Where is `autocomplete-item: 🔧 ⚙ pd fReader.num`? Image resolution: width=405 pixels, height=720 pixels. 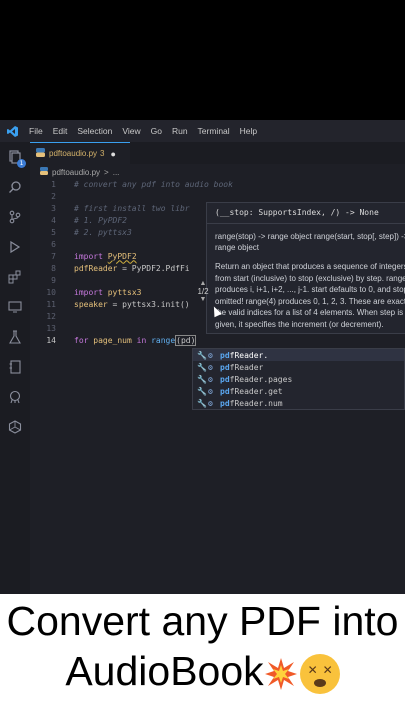 autocomplete-item: 🔧 ⚙ pd fReader.num is located at coordinates (298, 403).